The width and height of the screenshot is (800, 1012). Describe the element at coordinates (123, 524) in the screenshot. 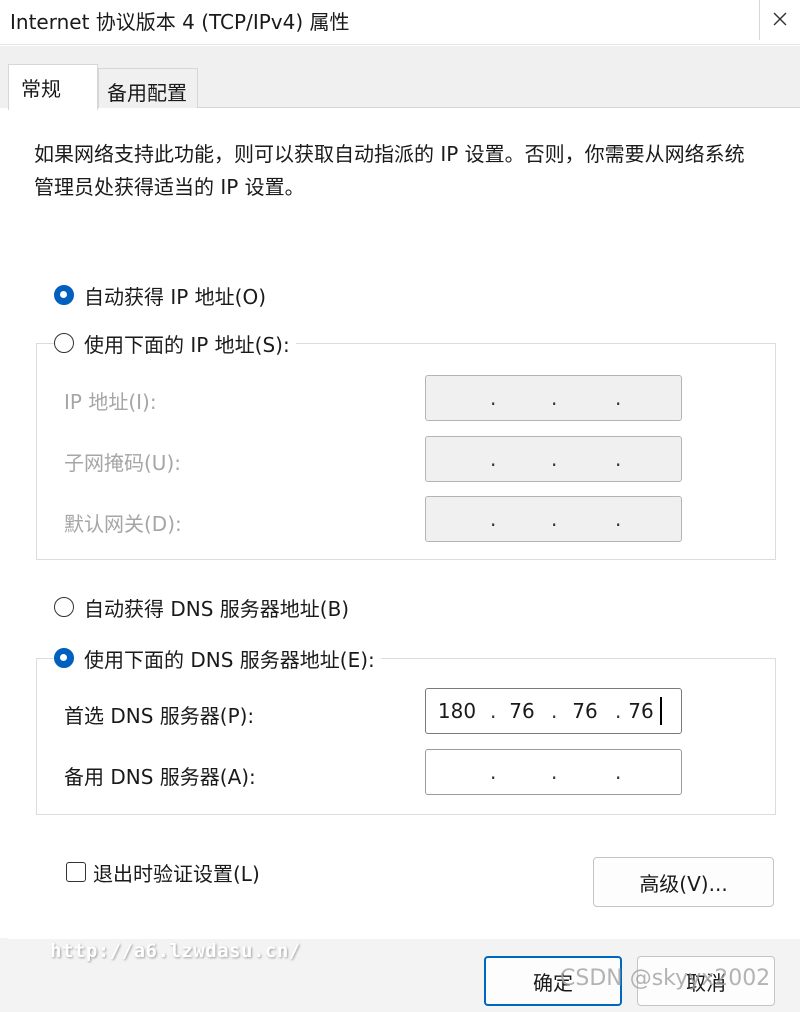

I see `default-gateway-label: 默认网关(D):` at that location.